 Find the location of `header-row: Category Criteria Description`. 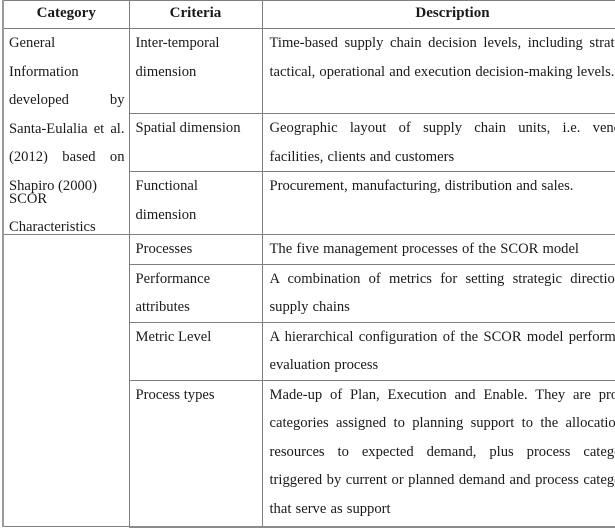

header-row: Category Criteria Description is located at coordinates (308, 14).